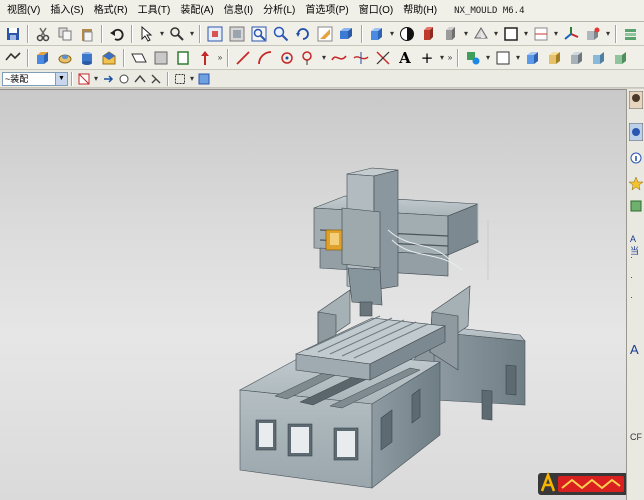  Describe the element at coordinates (636, 100) in the screenshot. I see `avatar-tab` at that location.